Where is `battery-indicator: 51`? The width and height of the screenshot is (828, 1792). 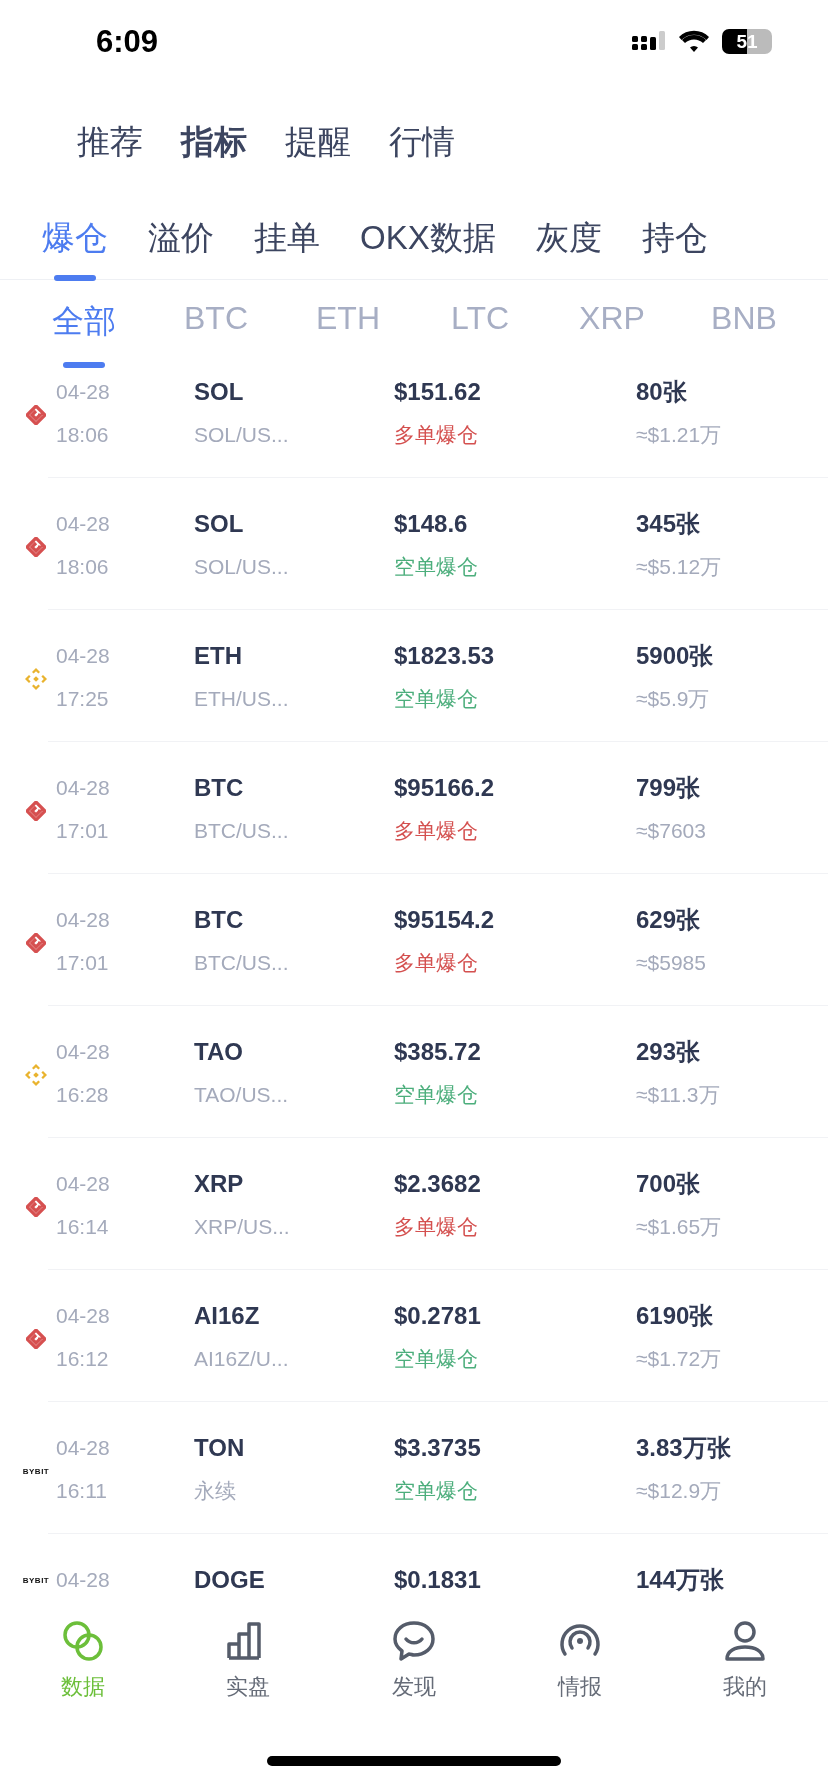
battery-indicator: 51 is located at coordinates (747, 41).